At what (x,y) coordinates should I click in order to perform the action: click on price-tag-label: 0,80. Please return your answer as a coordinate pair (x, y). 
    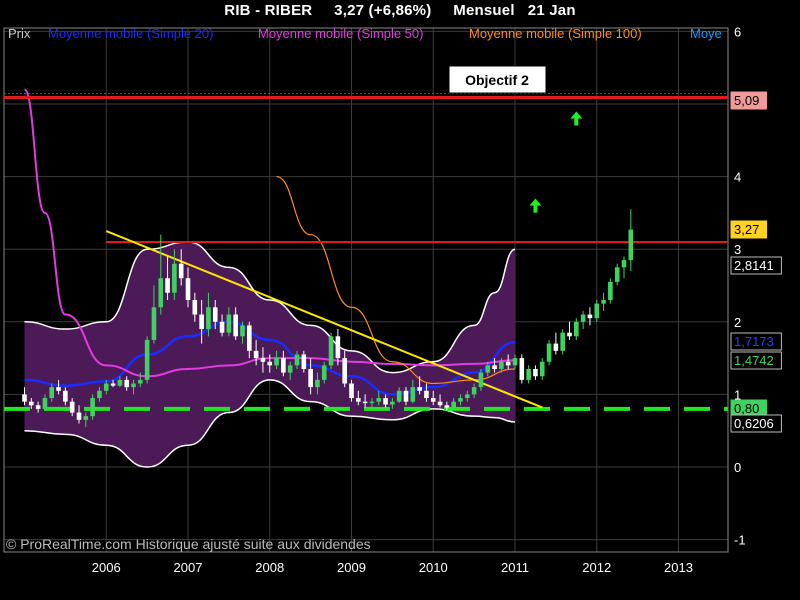
    Looking at the image, I should click on (746, 408).